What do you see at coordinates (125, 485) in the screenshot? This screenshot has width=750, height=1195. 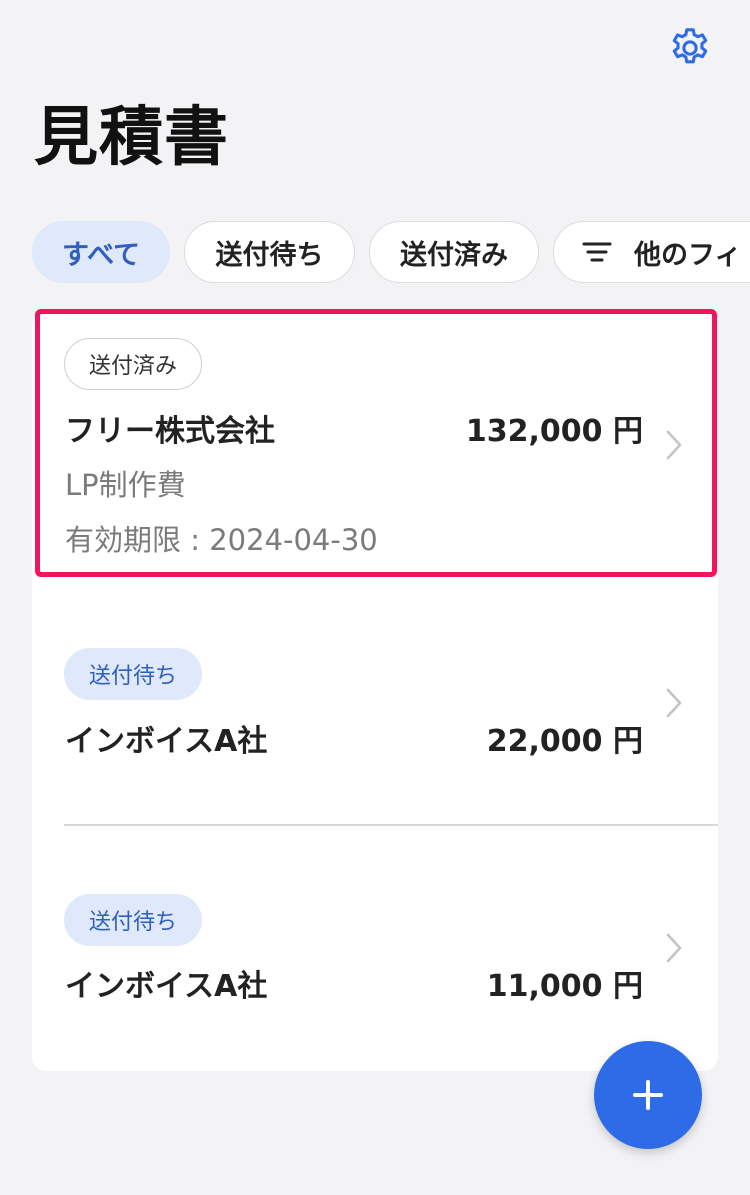 I see `quote-subject: LP制作費` at bounding box center [125, 485].